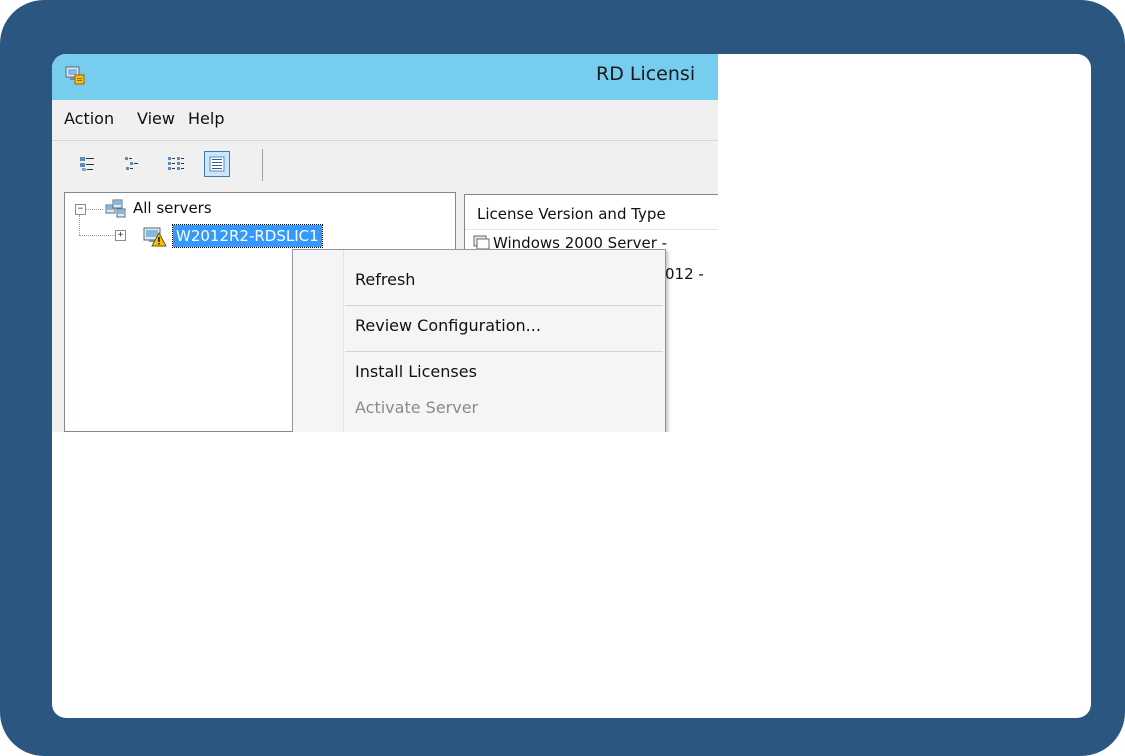  Describe the element at coordinates (155, 236) in the screenshot. I see `license-server-warning-icon` at that location.